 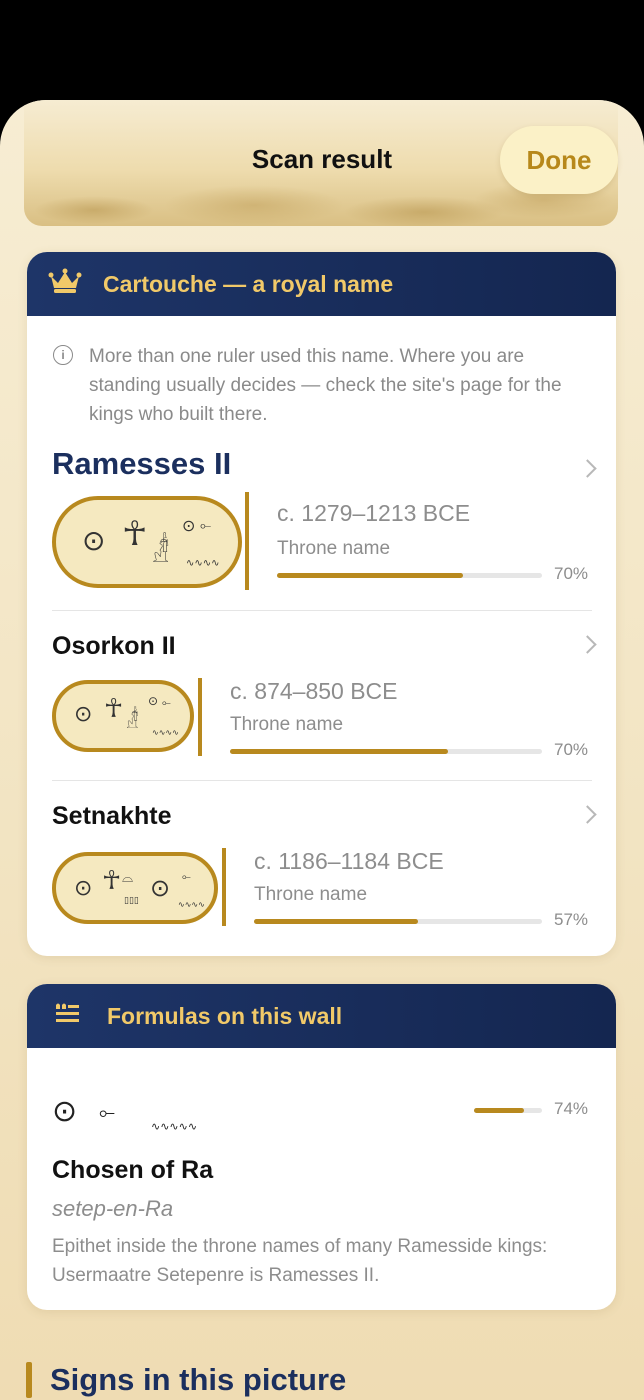 What do you see at coordinates (142, 463) in the screenshot?
I see `ruler-name: Ramesses II` at bounding box center [142, 463].